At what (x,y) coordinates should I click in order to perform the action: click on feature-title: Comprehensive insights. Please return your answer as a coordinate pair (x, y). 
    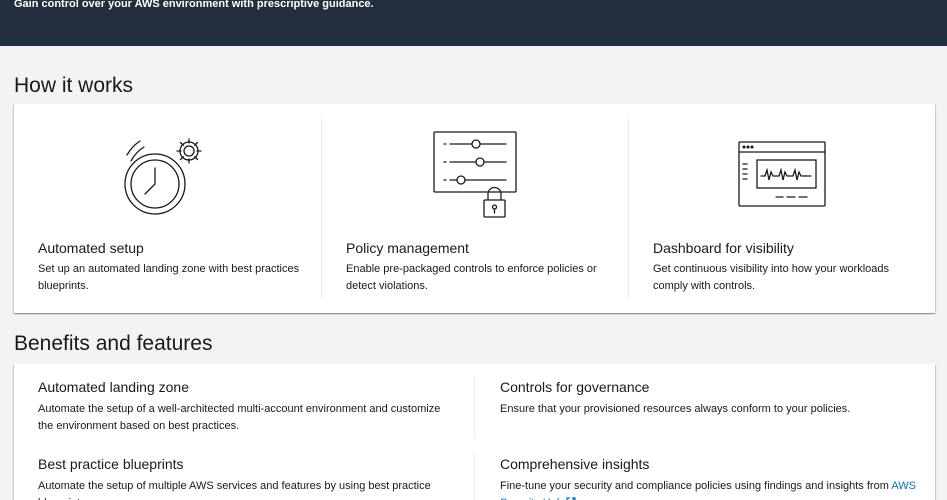
    Looking at the image, I should click on (575, 464).